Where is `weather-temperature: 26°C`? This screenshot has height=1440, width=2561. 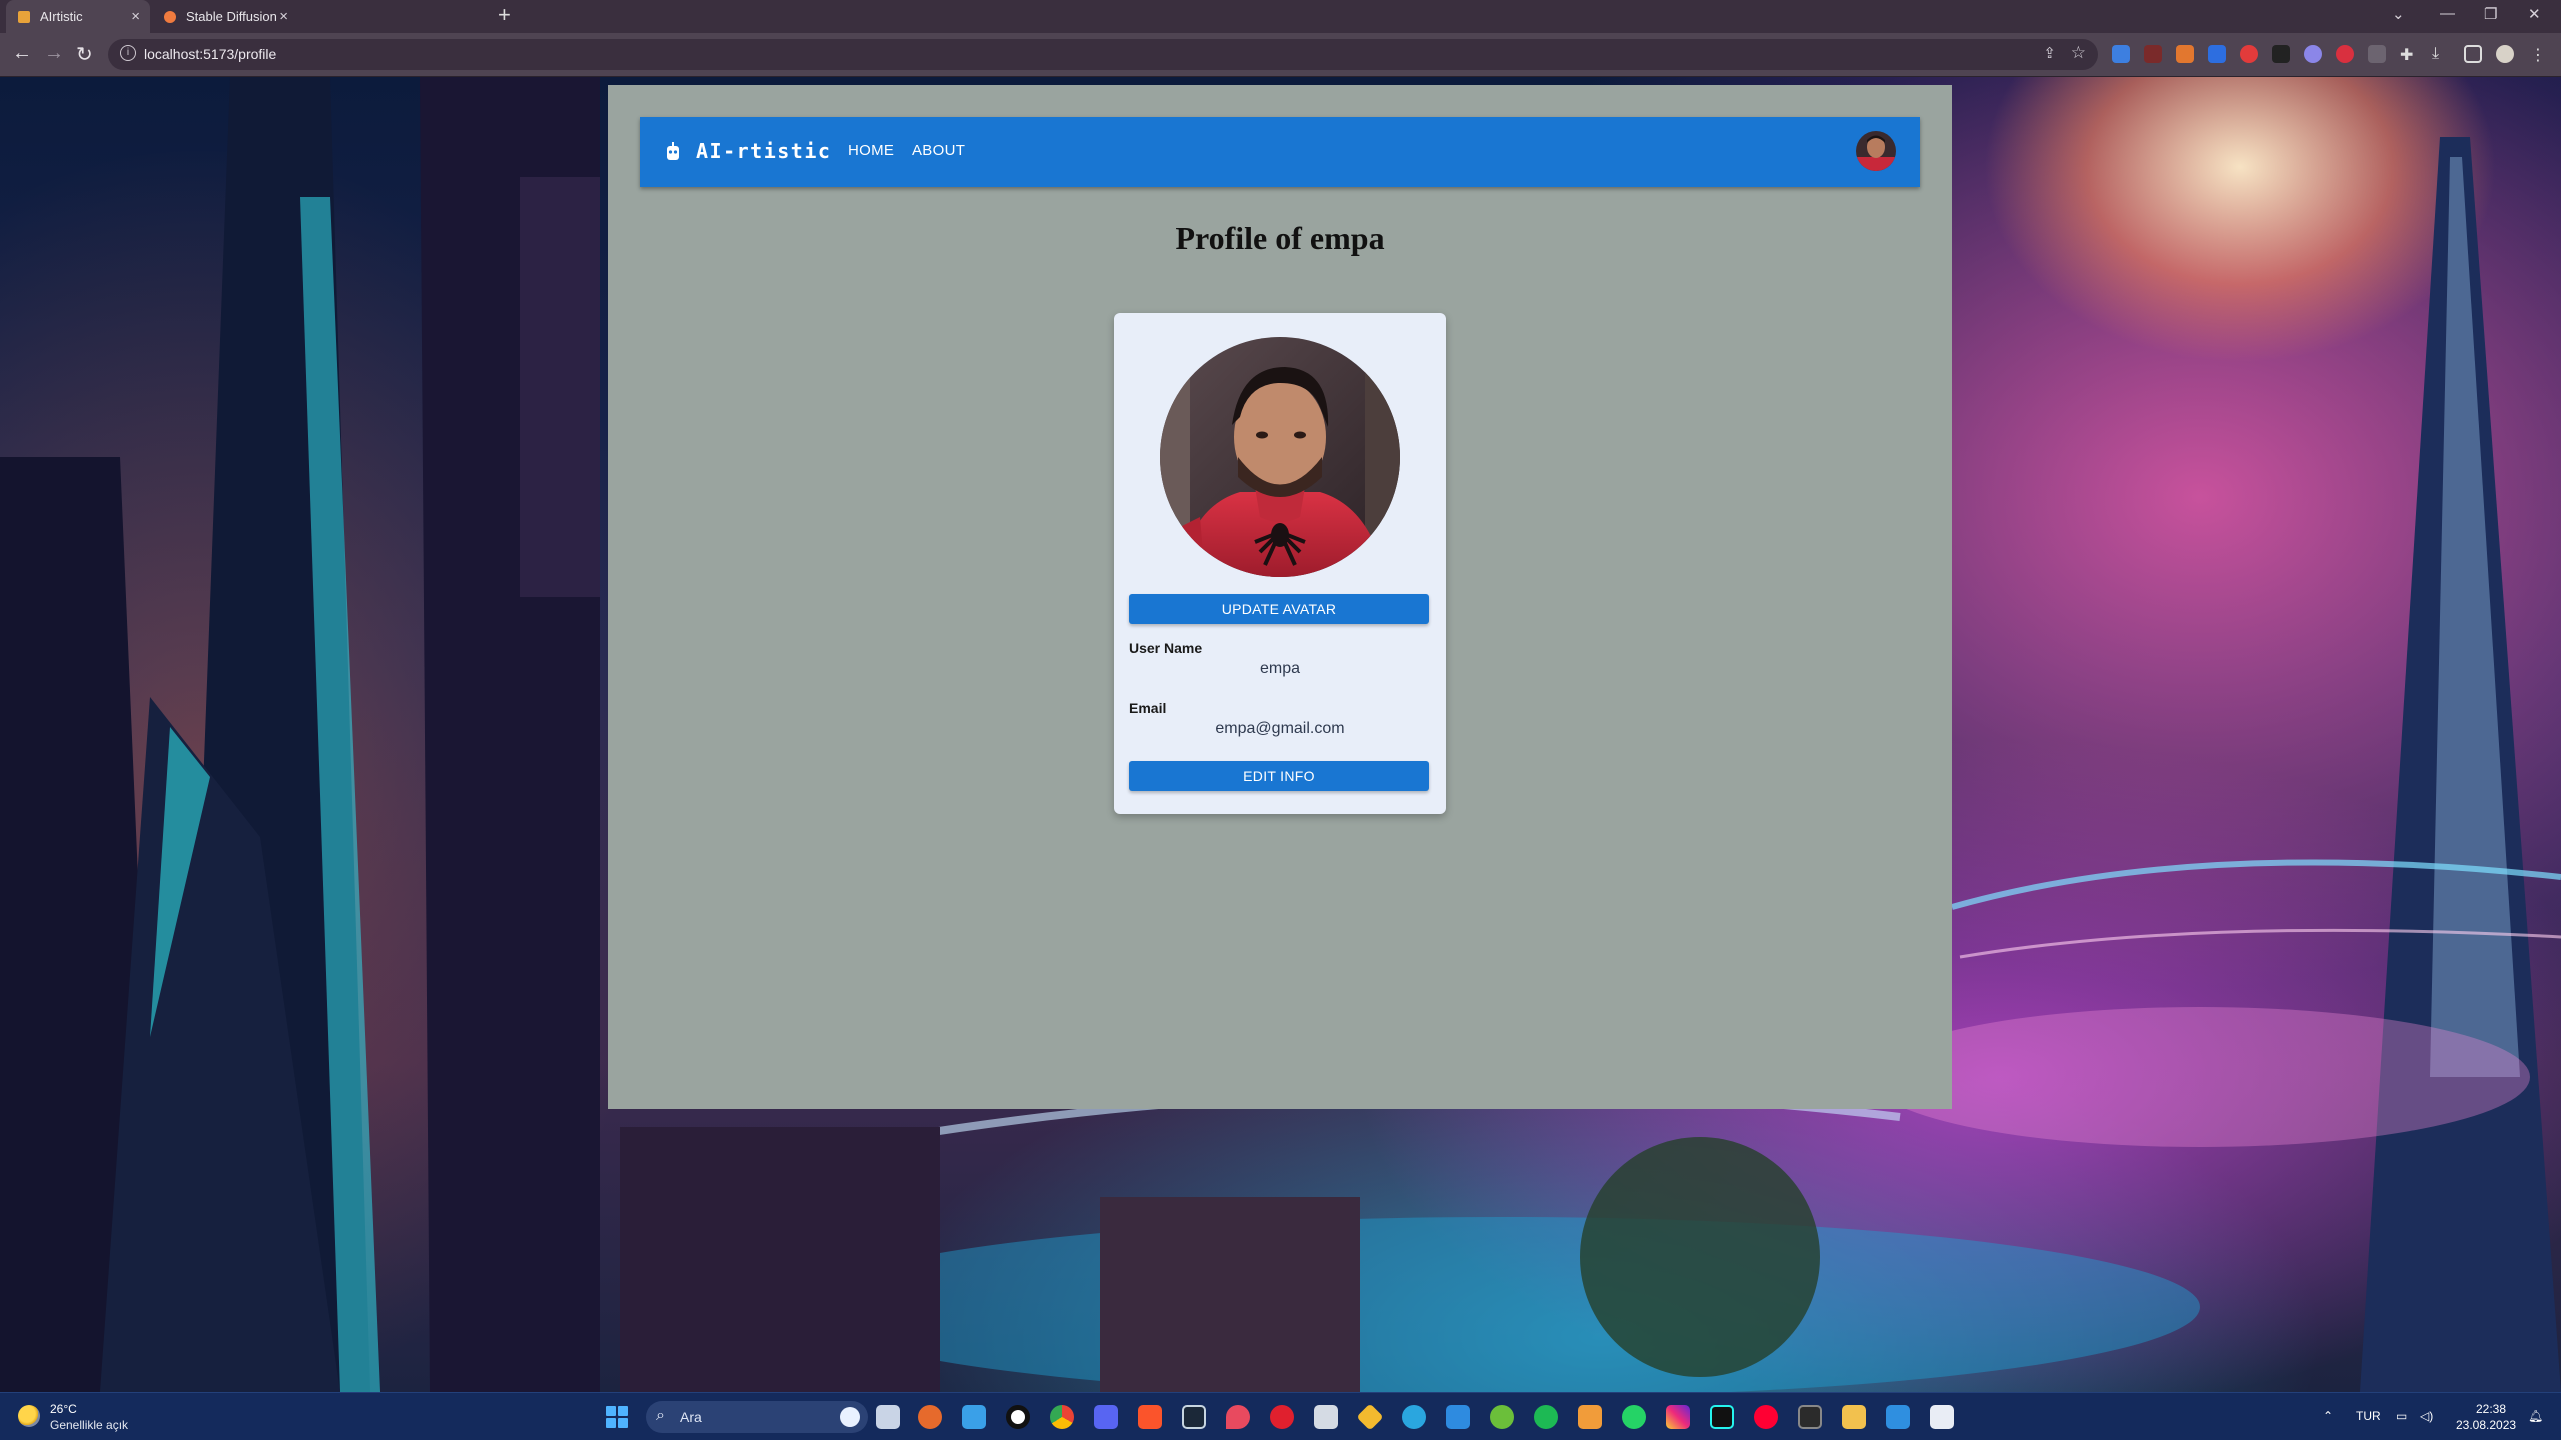
weather-temperature: 26°C is located at coordinates (63, 1409).